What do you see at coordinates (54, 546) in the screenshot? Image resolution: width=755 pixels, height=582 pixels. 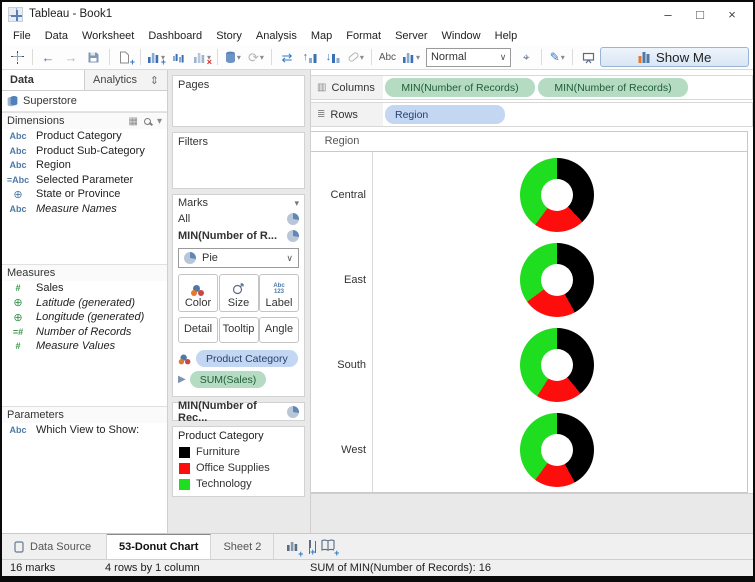 I see `tab-data-source: Data Source` at bounding box center [54, 546].